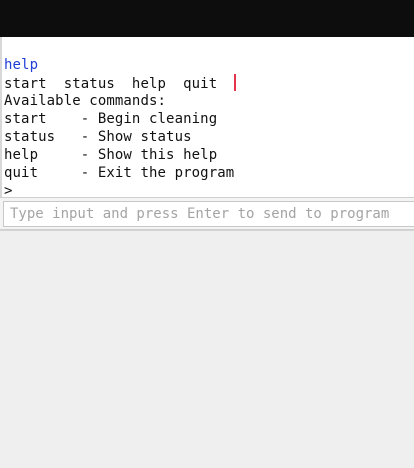 This screenshot has height=468, width=414. Describe the element at coordinates (207, 18) in the screenshot. I see `top-status-bar` at that location.